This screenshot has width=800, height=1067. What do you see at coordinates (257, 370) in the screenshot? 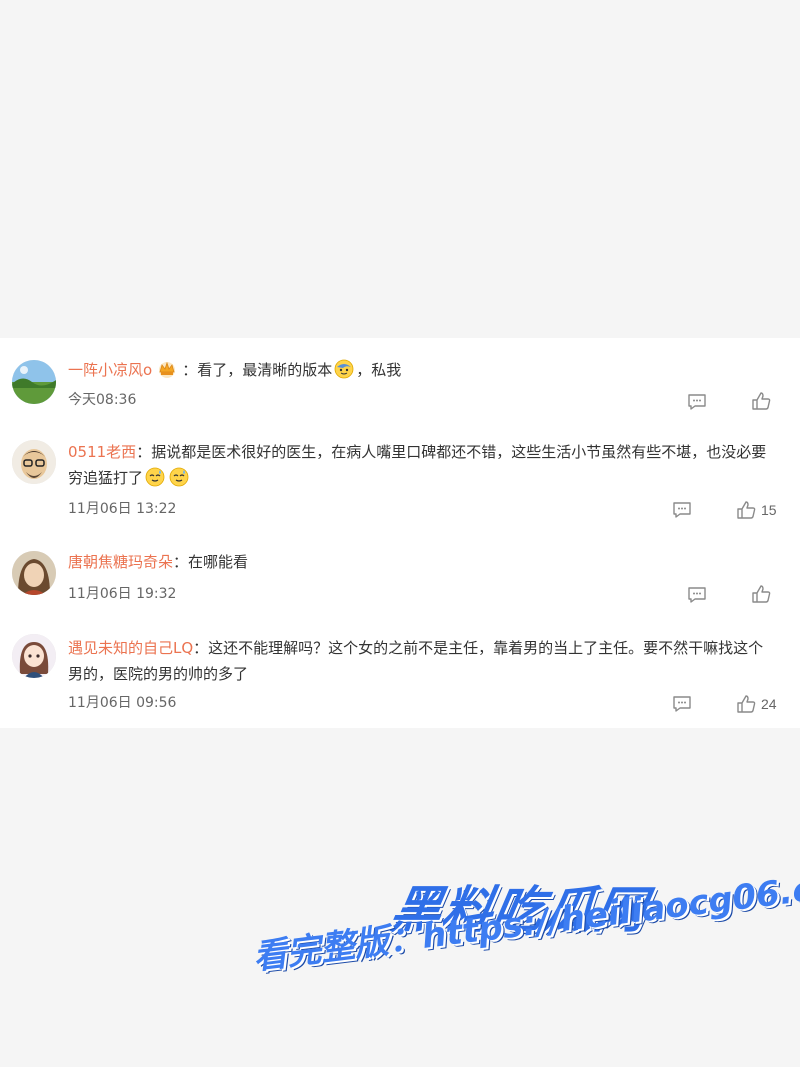
I see `comment-text: ：看了，最清晰的版本` at bounding box center [257, 370].